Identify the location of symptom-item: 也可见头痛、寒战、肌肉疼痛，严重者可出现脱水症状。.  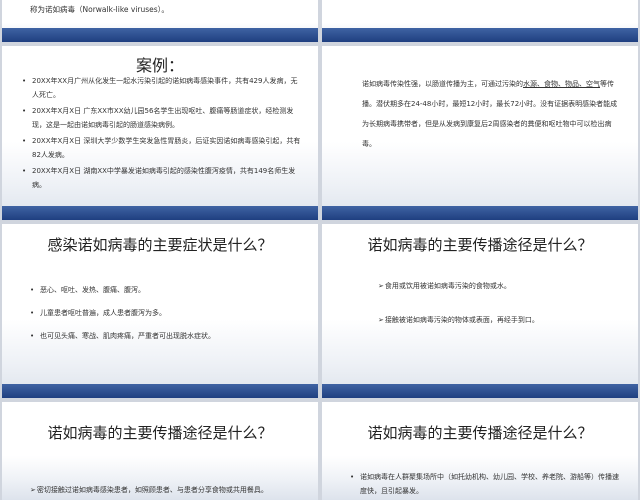
(165, 336).